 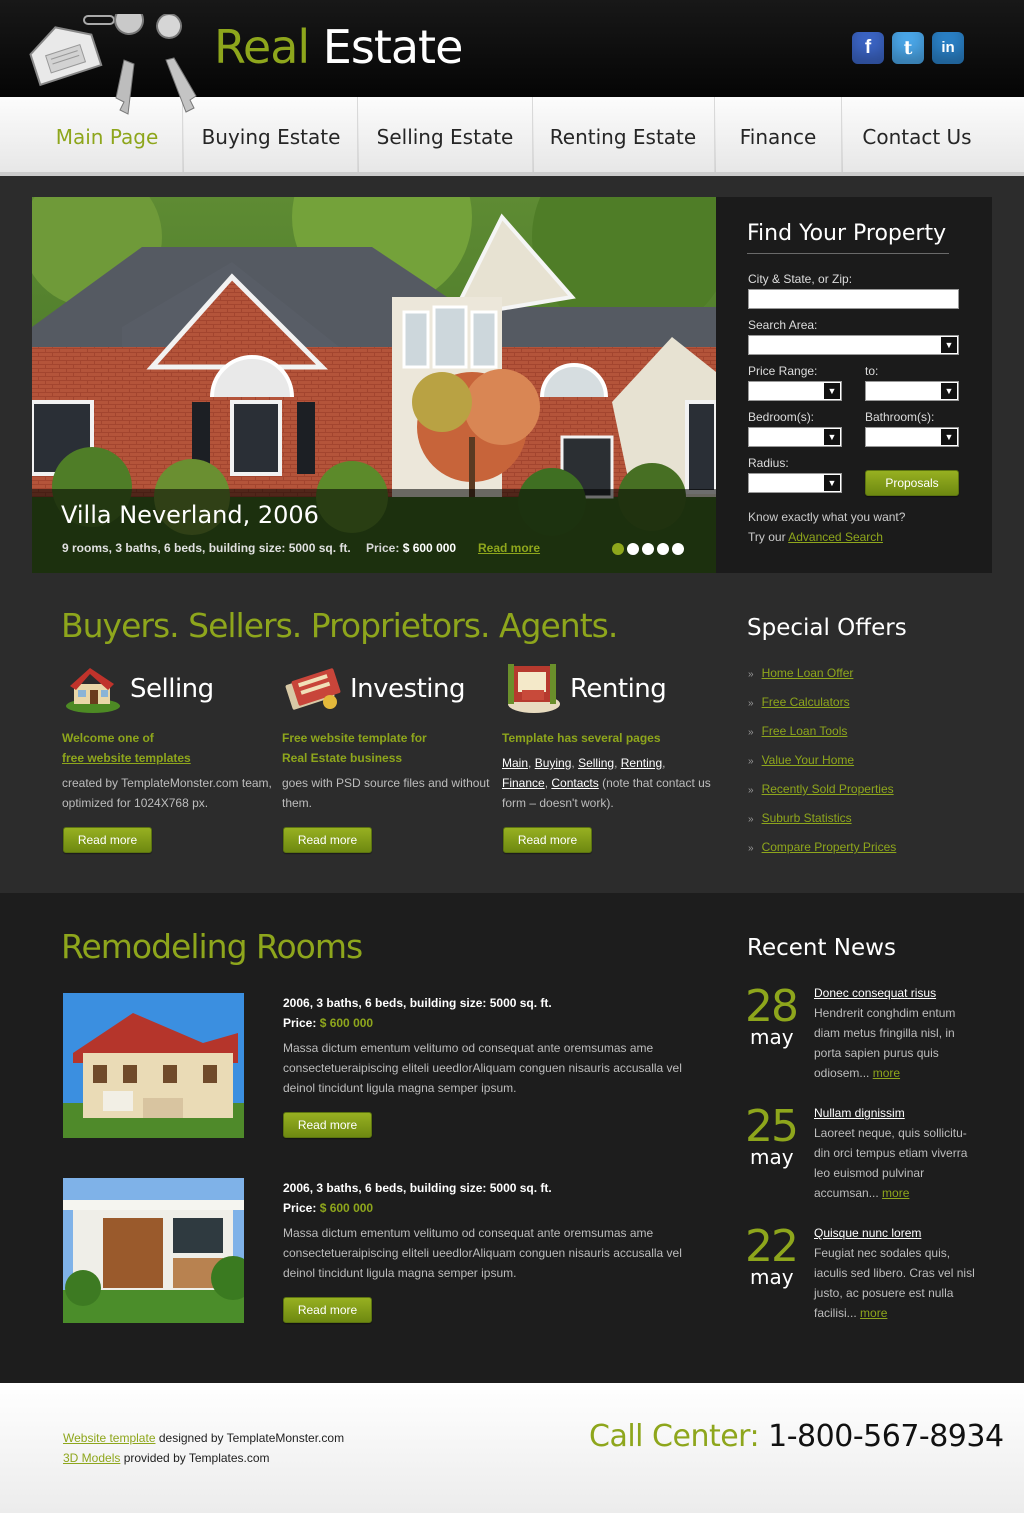 I want to click on logo-text: Real Estate, so click(x=339, y=47).